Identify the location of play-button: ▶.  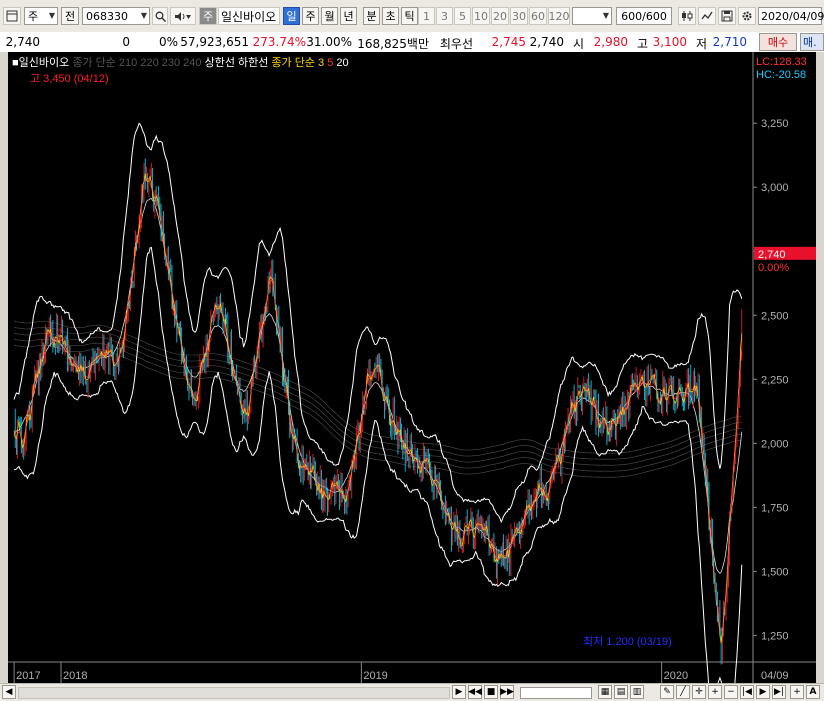
(459, 692).